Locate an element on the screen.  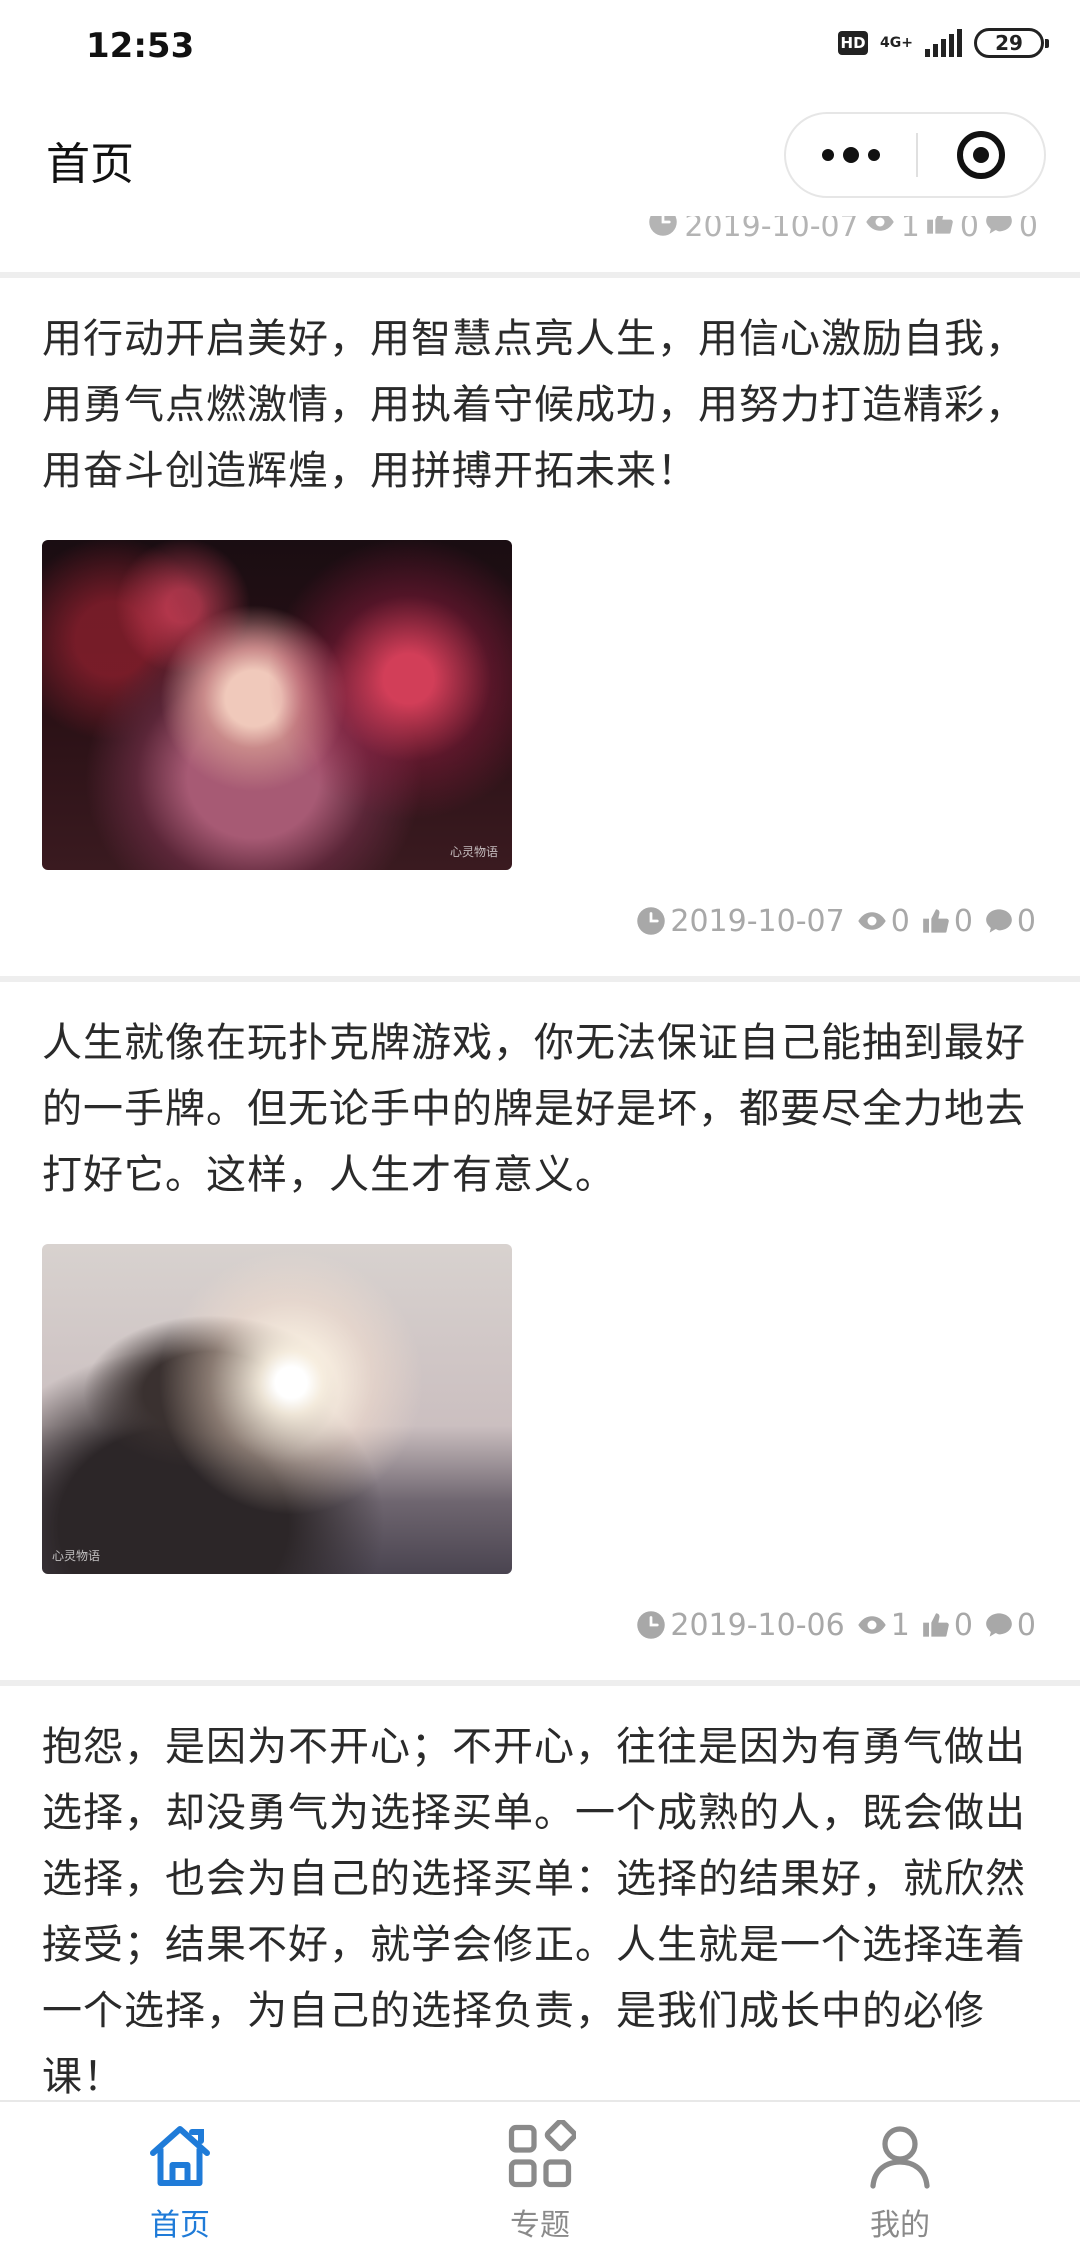
miniprogram-capsule is located at coordinates (915, 155).